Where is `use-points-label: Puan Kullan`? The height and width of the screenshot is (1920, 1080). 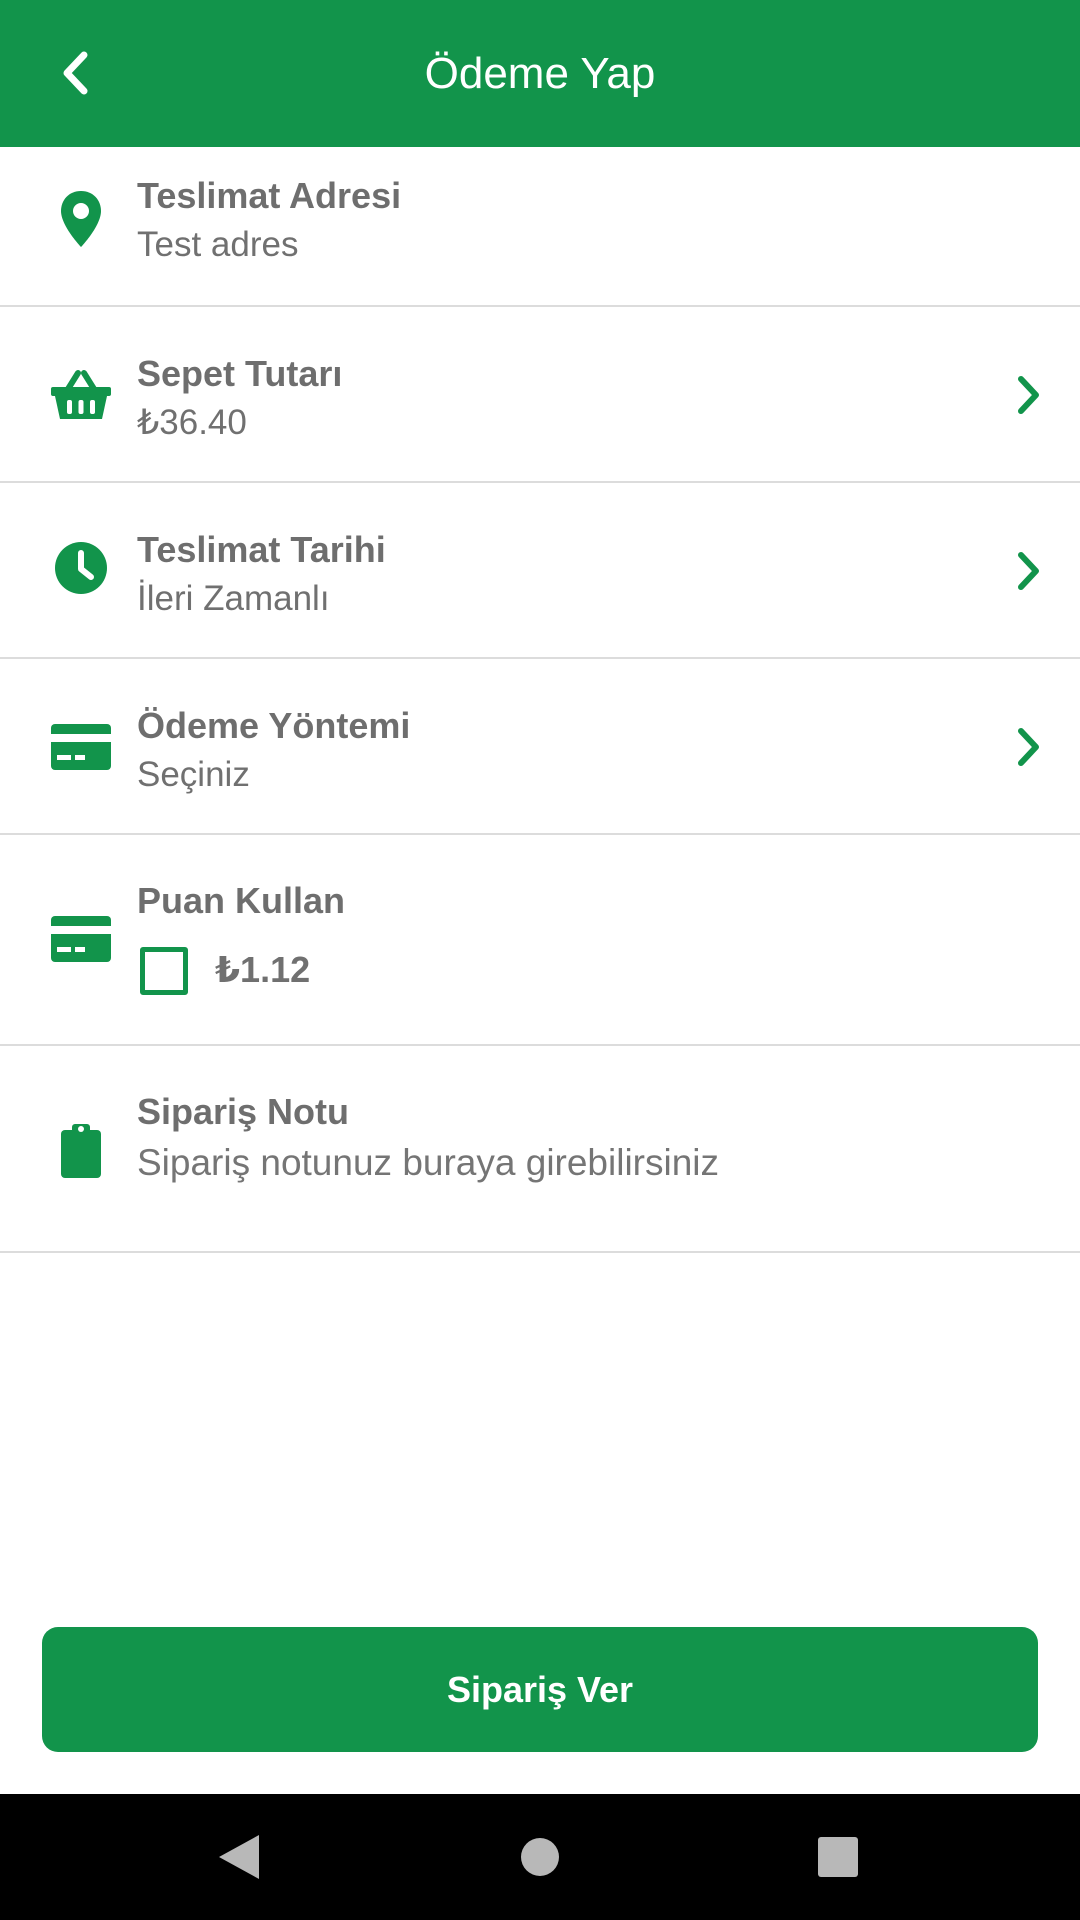 use-points-label: Puan Kullan is located at coordinates (241, 900).